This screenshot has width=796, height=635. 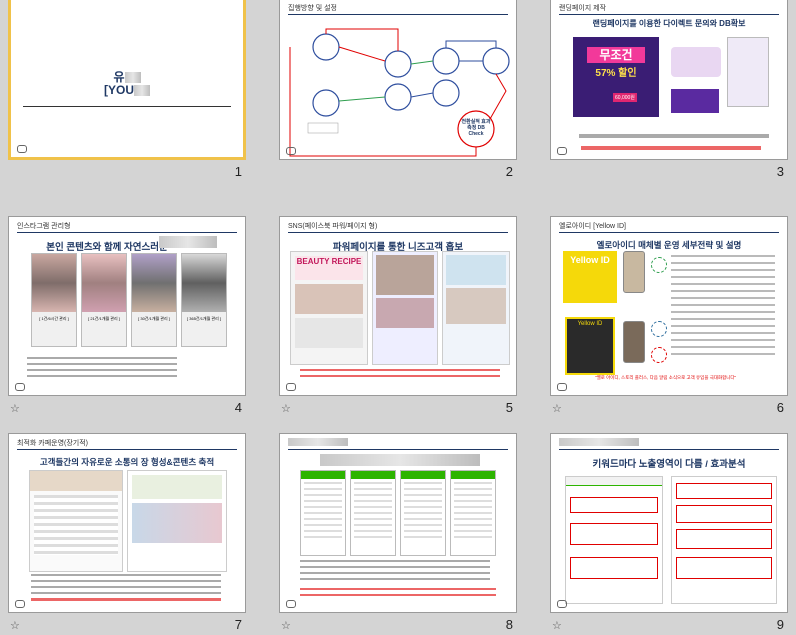 What do you see at coordinates (204, 318) in the screenshot?
I see `slide-4-card-4-label: [ 365건/1개월 관리 ]` at bounding box center [204, 318].